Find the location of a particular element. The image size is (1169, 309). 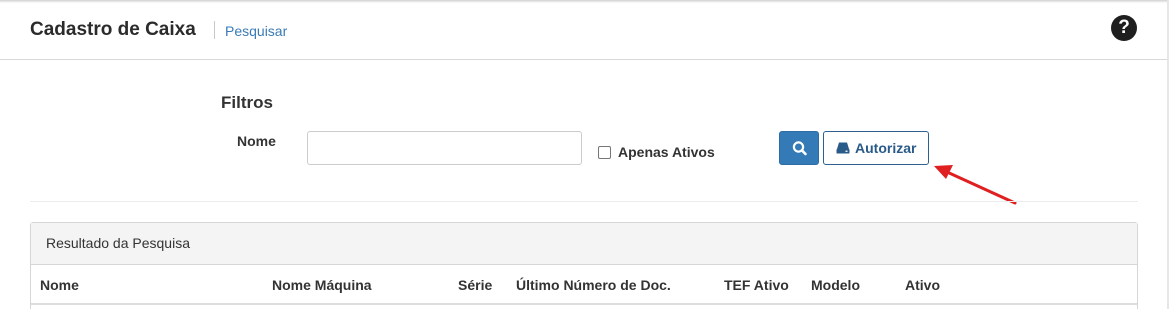

question-circle-icon: ? is located at coordinates (1124, 28).